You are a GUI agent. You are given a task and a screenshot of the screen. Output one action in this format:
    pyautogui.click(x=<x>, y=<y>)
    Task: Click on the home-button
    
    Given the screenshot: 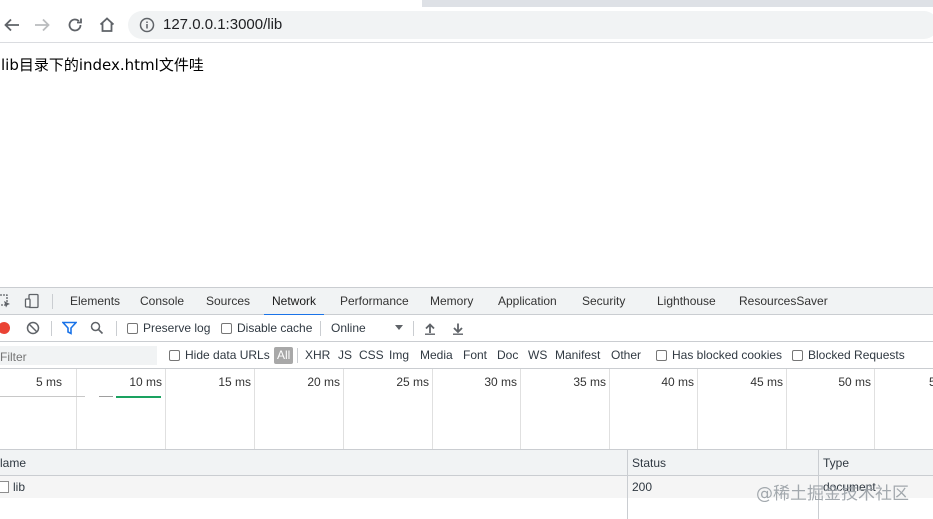 What is the action you would take?
    pyautogui.click(x=107, y=25)
    